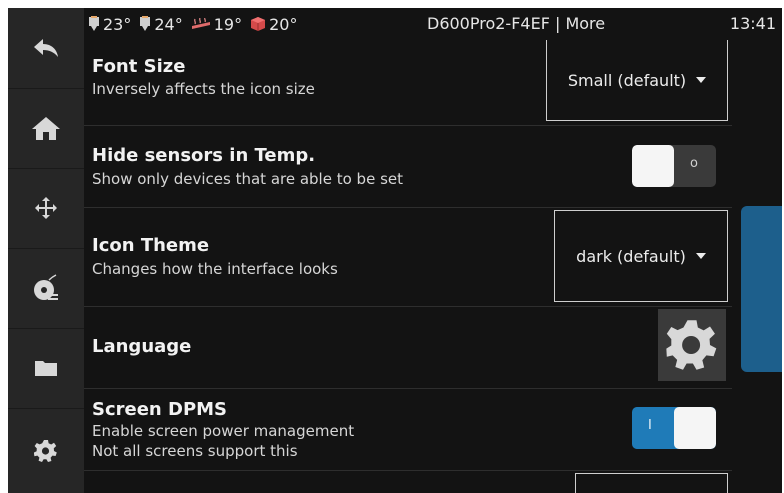  I want to click on clock: 13:41, so click(752, 23).